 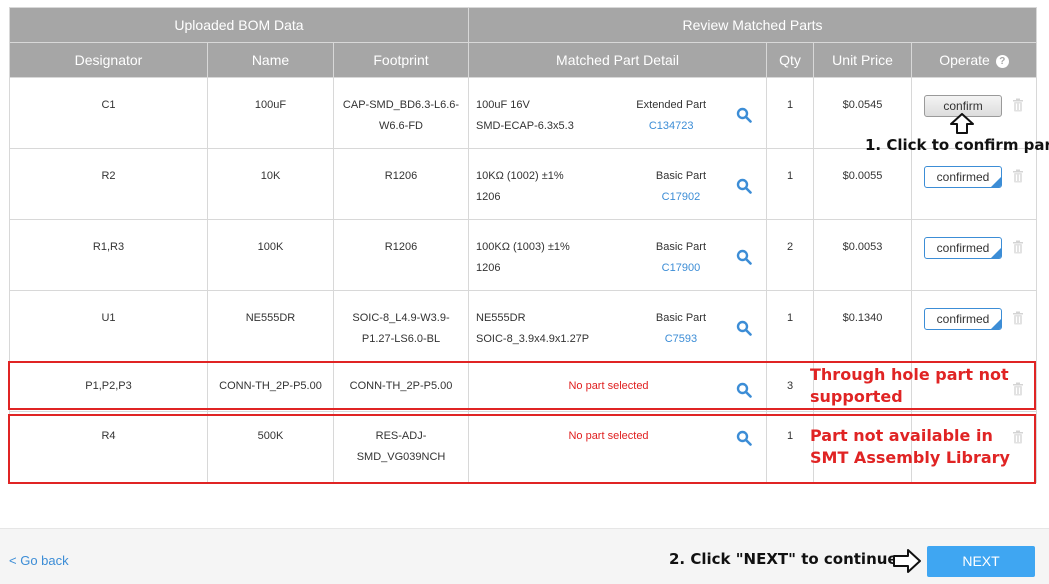 I want to click on detail-desc: 10KΩ (1002) ±1%, so click(x=520, y=176).